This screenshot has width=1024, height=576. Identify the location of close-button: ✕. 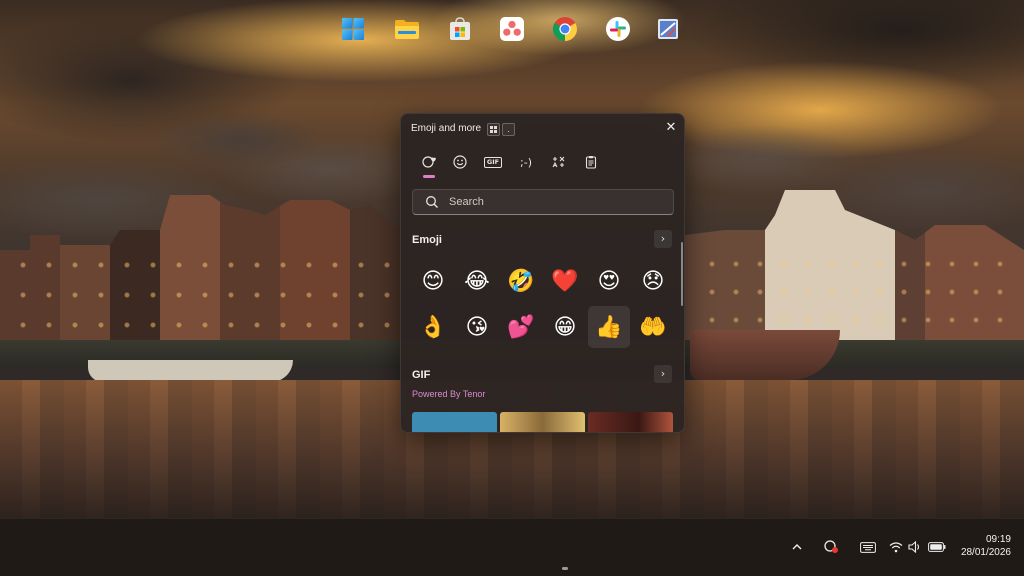
(671, 128).